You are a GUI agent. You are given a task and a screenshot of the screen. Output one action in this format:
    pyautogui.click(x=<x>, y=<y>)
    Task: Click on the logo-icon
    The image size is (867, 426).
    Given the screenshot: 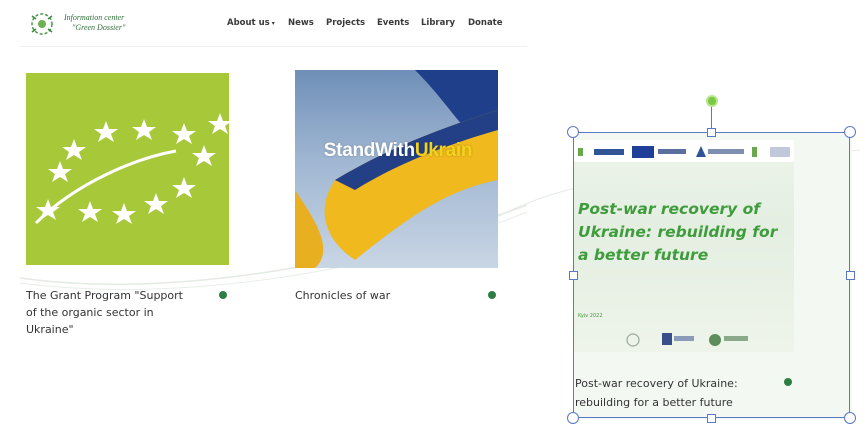 What is the action you would take?
    pyautogui.click(x=42, y=24)
    